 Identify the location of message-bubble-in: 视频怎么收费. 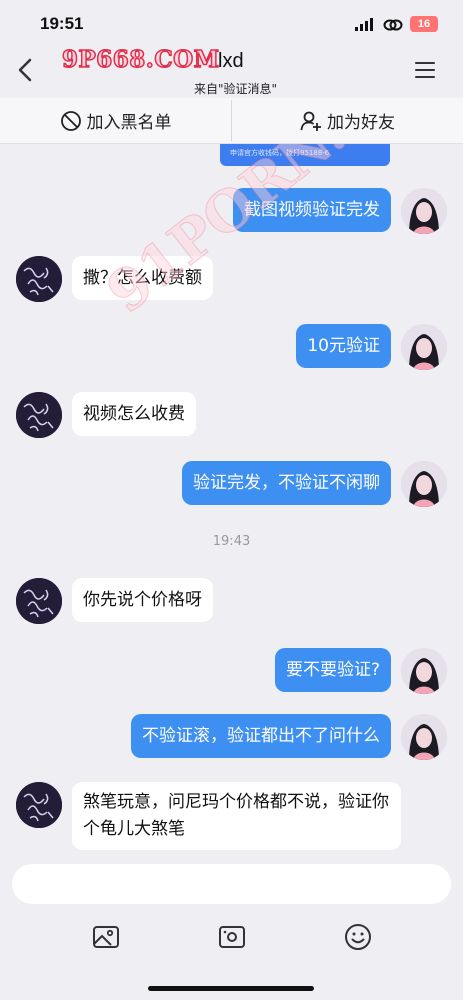
(134, 414).